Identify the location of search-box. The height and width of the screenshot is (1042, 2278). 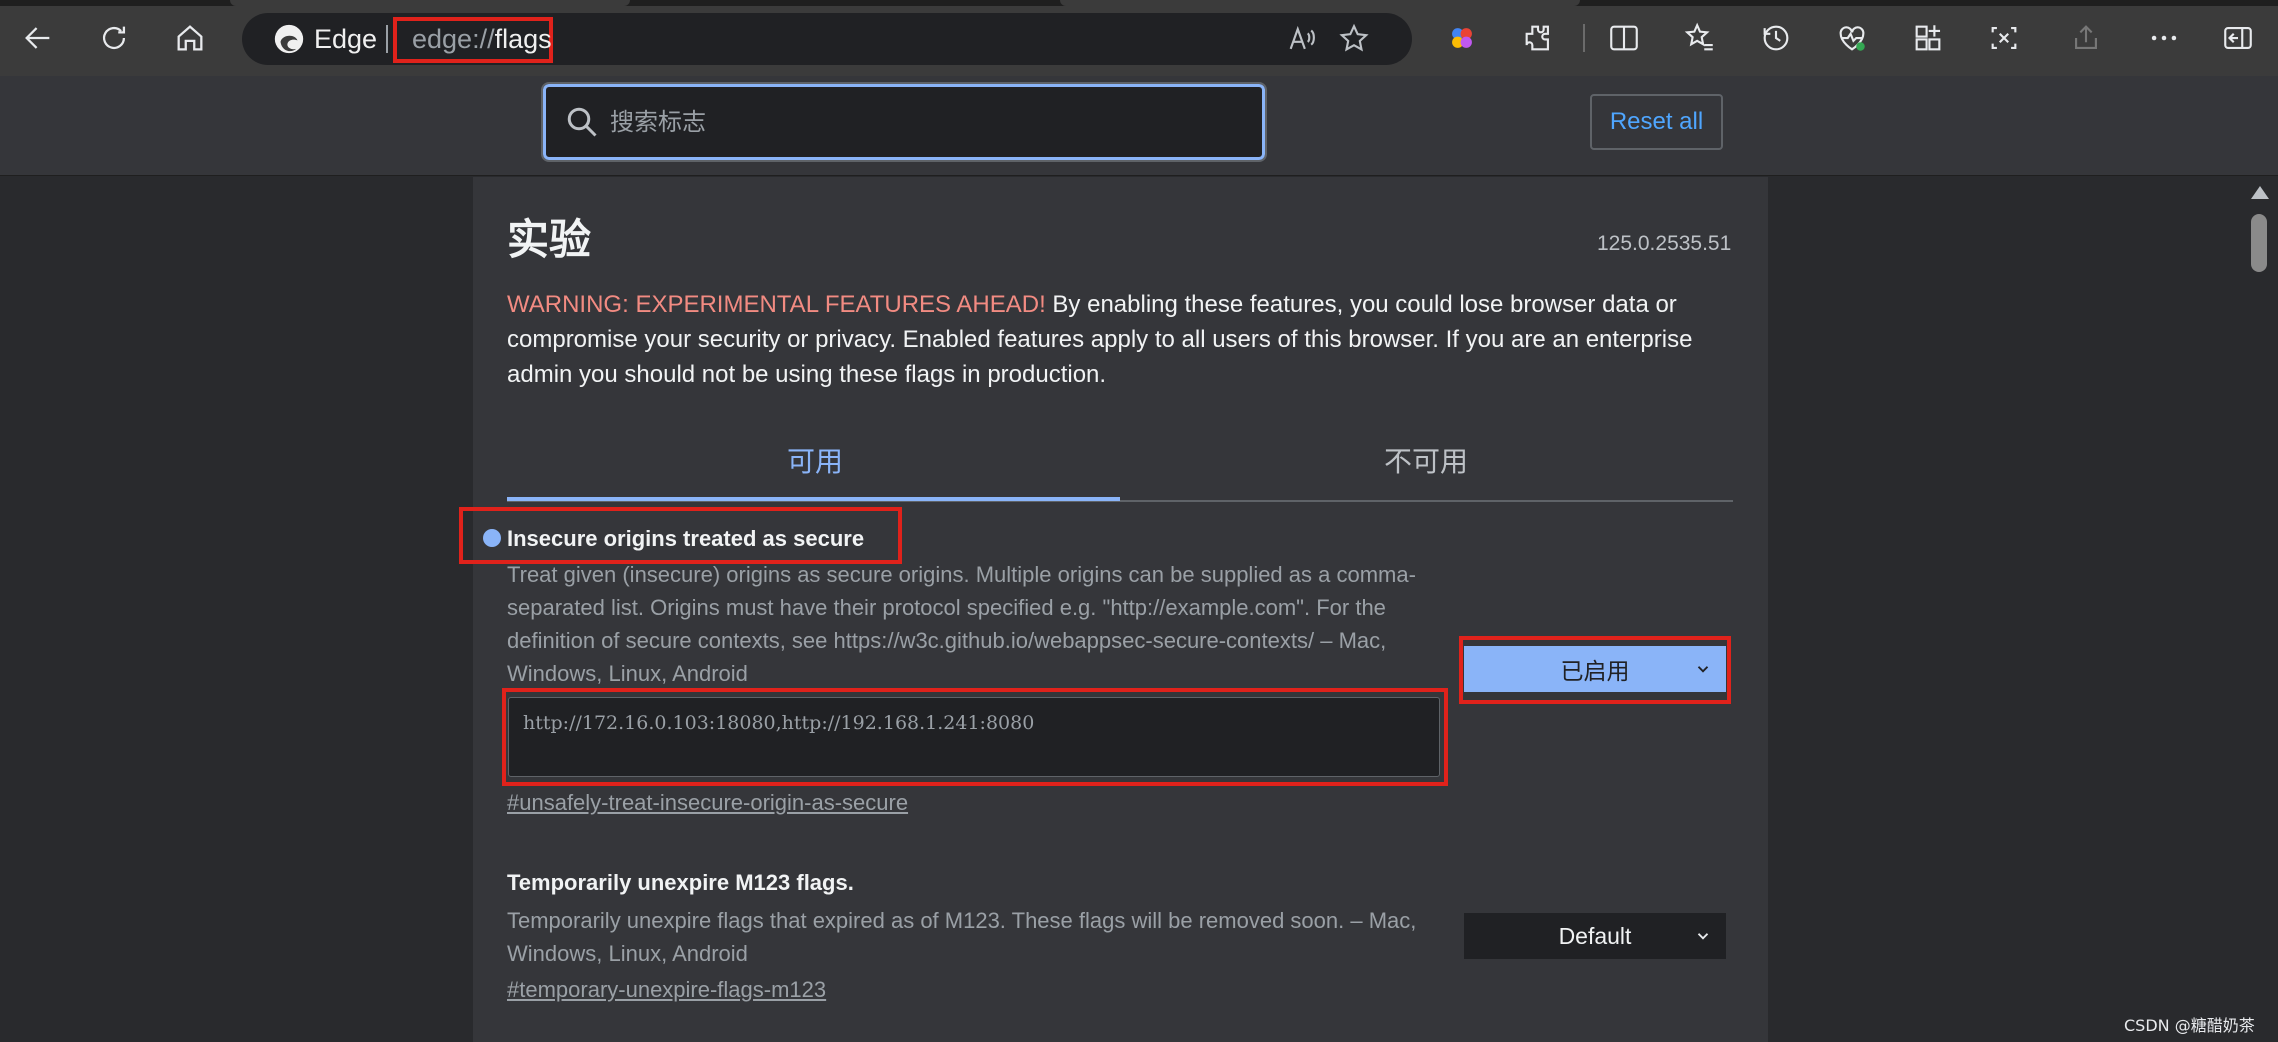
(904, 122).